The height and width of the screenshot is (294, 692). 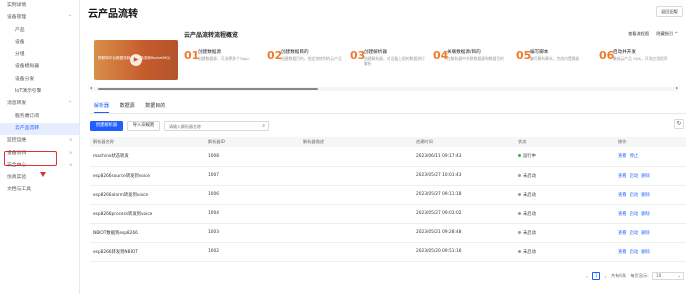 I want to click on sidebar-item: IoT演示引擎, so click(x=39, y=92).